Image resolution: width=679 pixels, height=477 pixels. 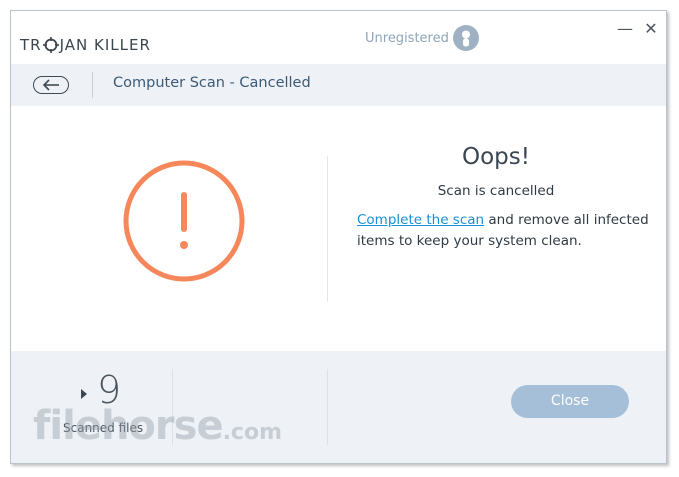 What do you see at coordinates (338, 37) in the screenshot?
I see `title-bar: TR JAN KILLER Unregistered — ✕` at bounding box center [338, 37].